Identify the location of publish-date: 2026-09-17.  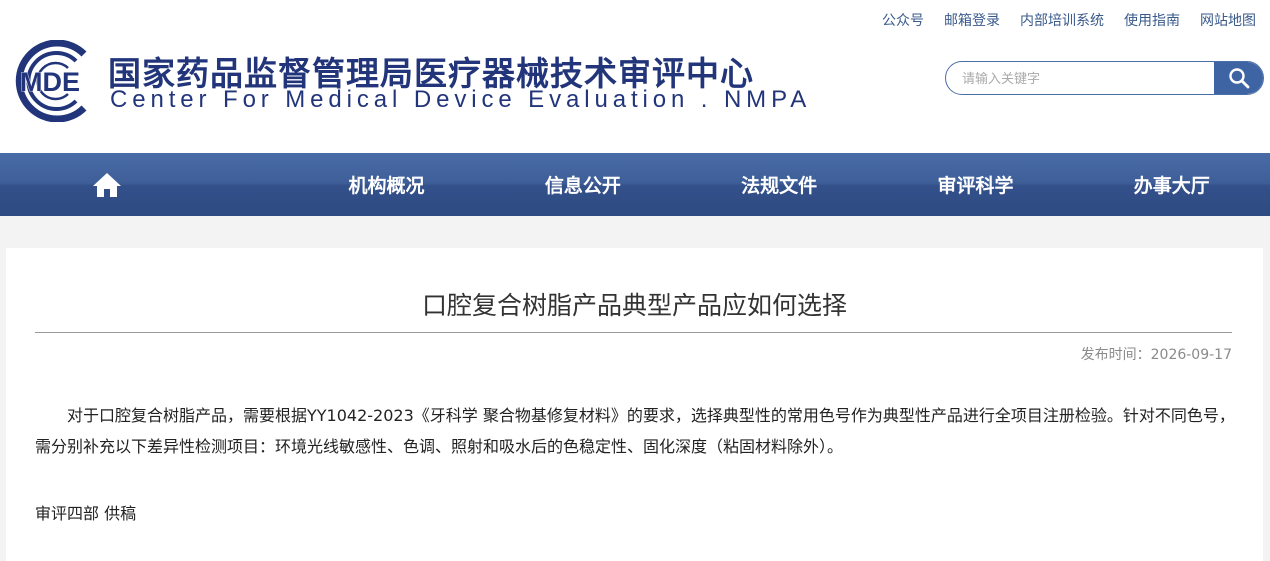
(1191, 355).